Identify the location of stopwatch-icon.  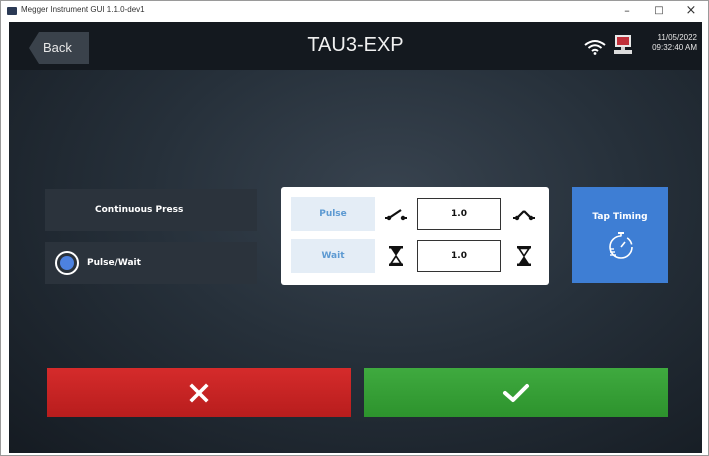
(621, 245).